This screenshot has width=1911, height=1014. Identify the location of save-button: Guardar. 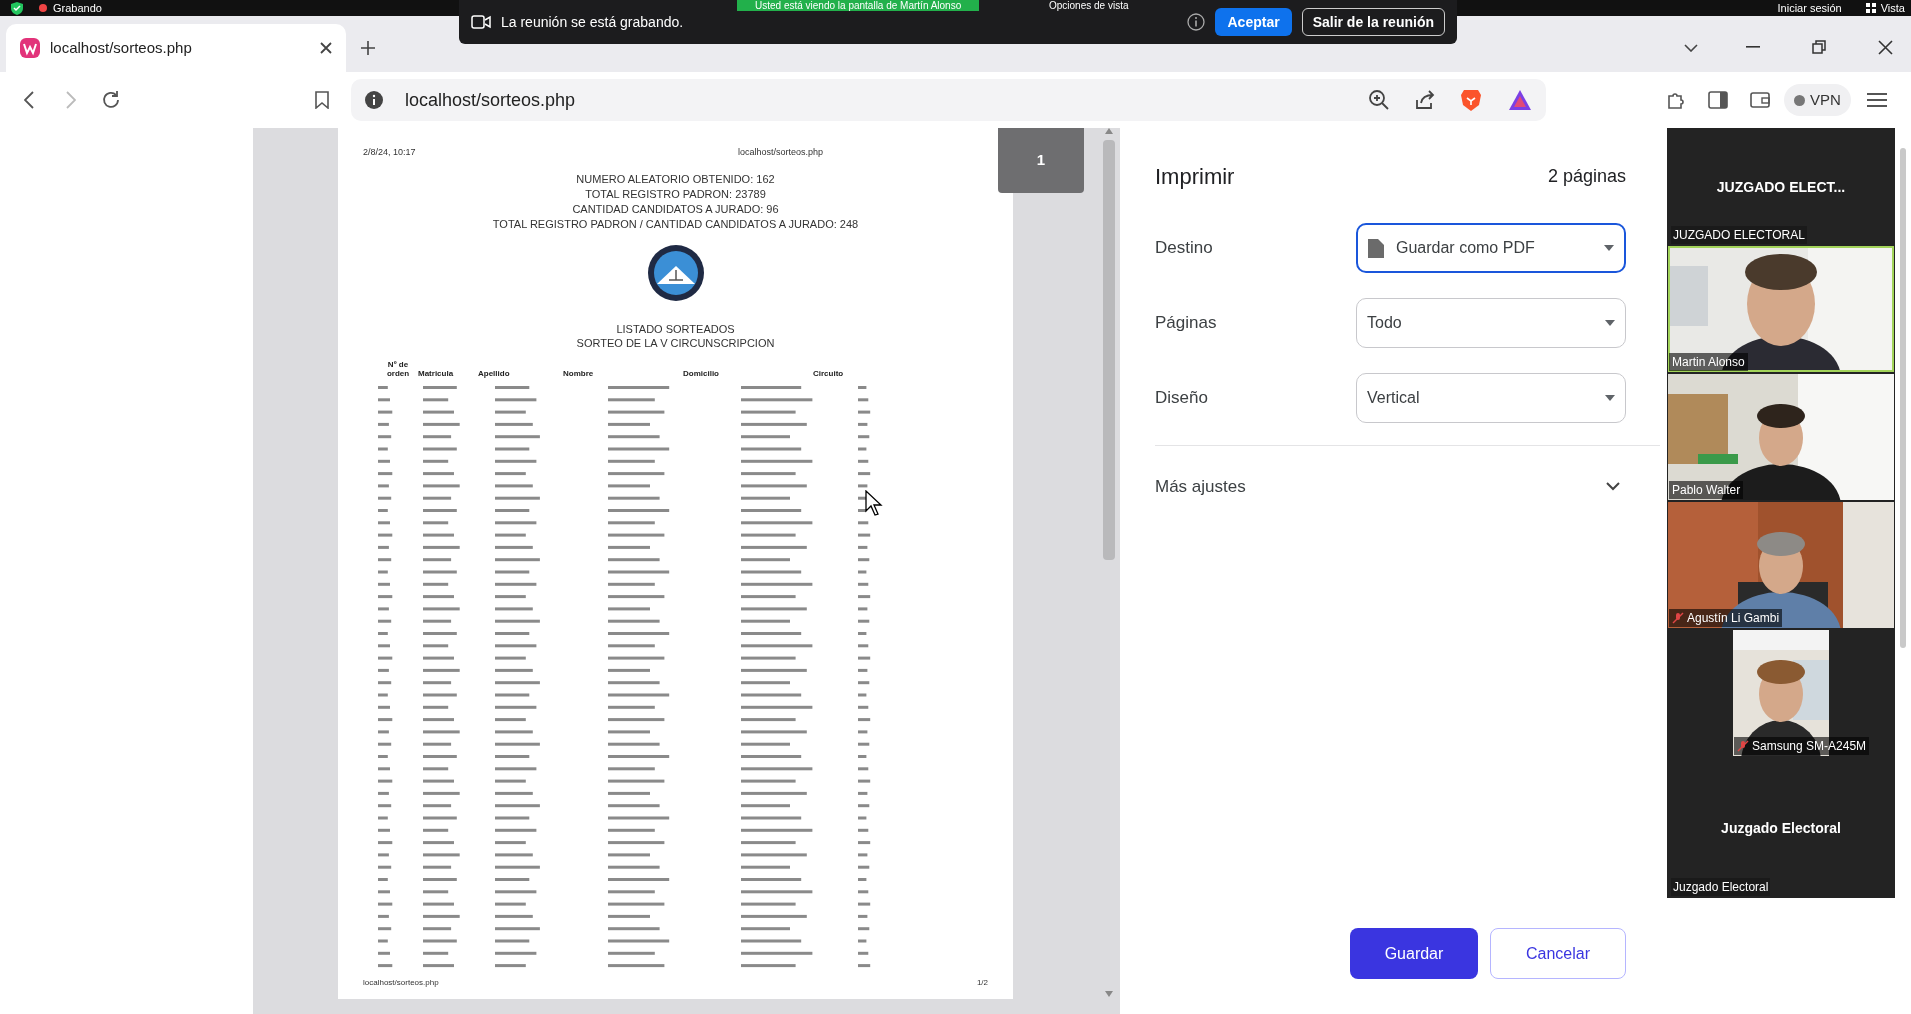
(1414, 953).